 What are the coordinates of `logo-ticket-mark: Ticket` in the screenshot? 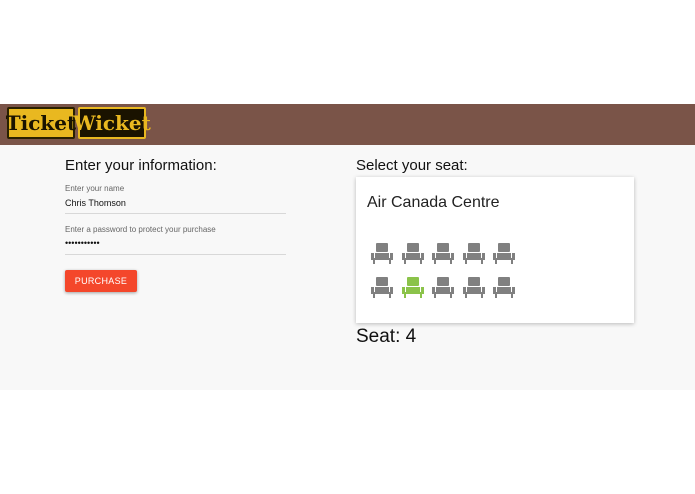 It's located at (41, 123).